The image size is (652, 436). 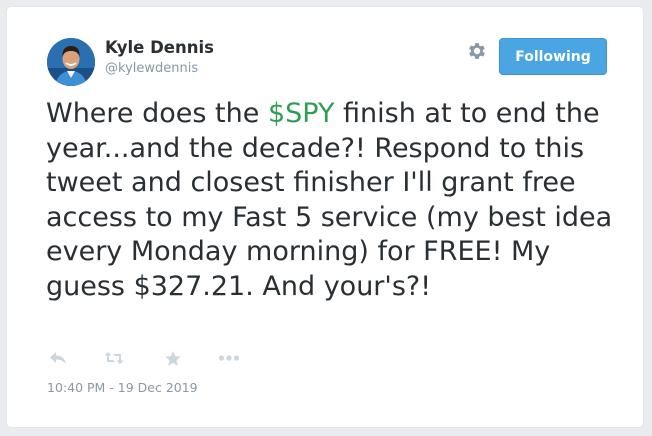 What do you see at coordinates (114, 358) in the screenshot?
I see `retweet-icon` at bounding box center [114, 358].